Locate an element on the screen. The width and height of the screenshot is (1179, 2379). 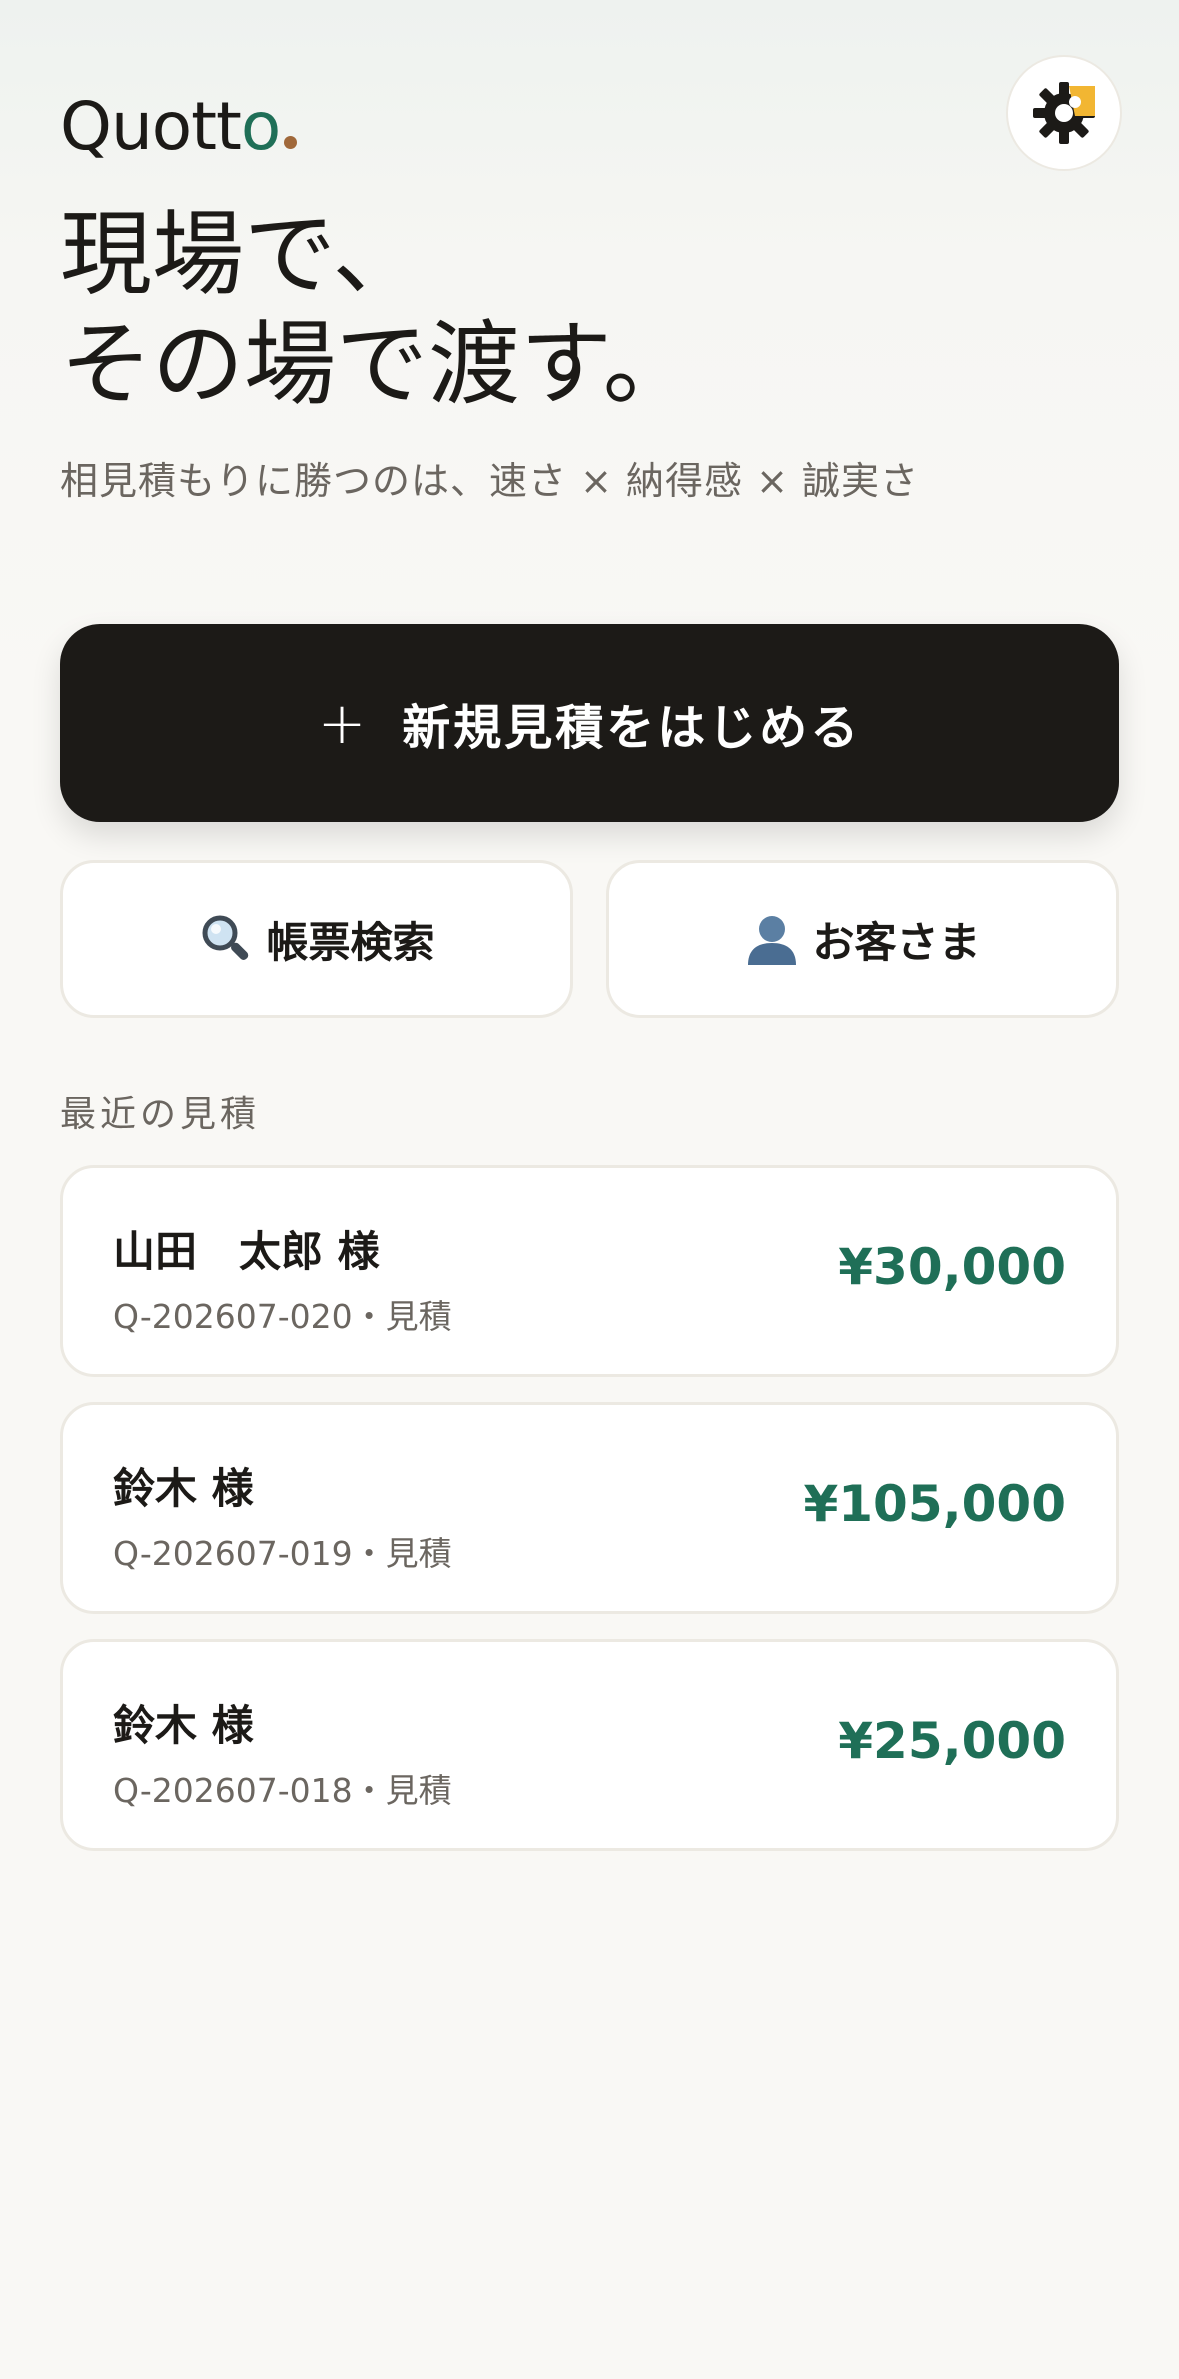
new-quote-button: + 新規見積をはじめる is located at coordinates (589, 723).